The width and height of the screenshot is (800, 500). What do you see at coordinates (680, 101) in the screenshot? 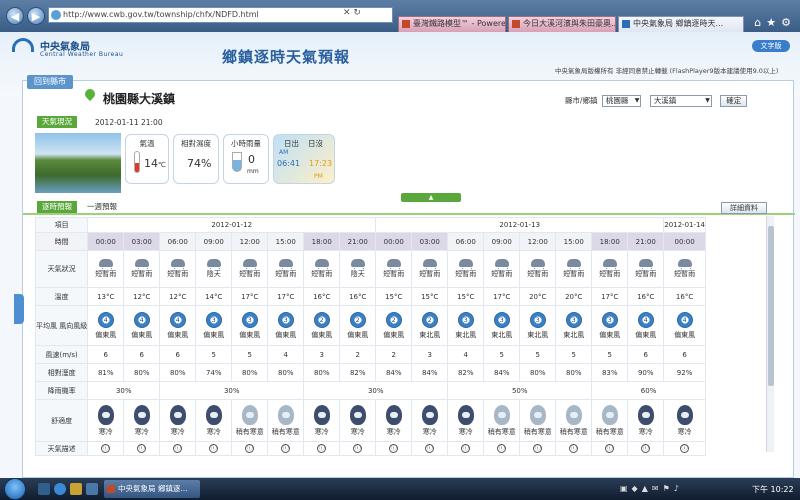
I see `township-select: 大溪鎮` at bounding box center [680, 101].